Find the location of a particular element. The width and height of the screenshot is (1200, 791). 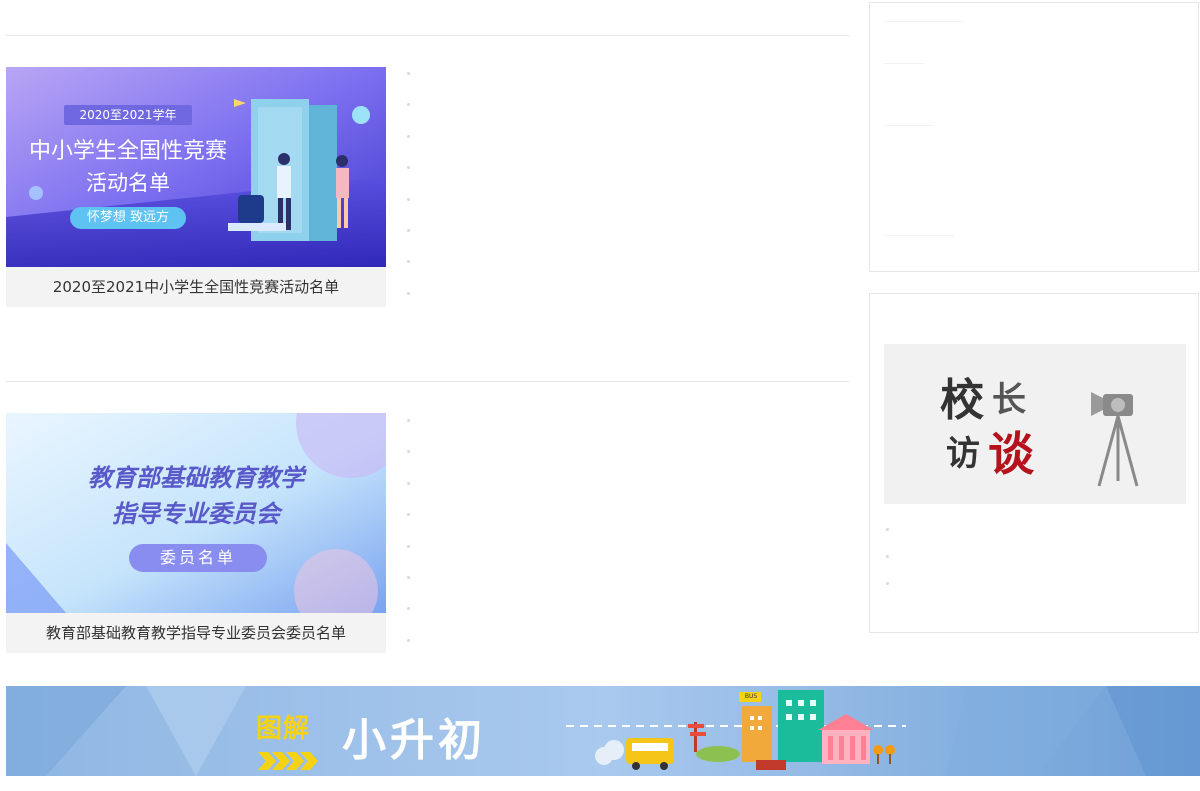

card-image-title-line1: 教育部基础教育教学 is located at coordinates (196, 478).